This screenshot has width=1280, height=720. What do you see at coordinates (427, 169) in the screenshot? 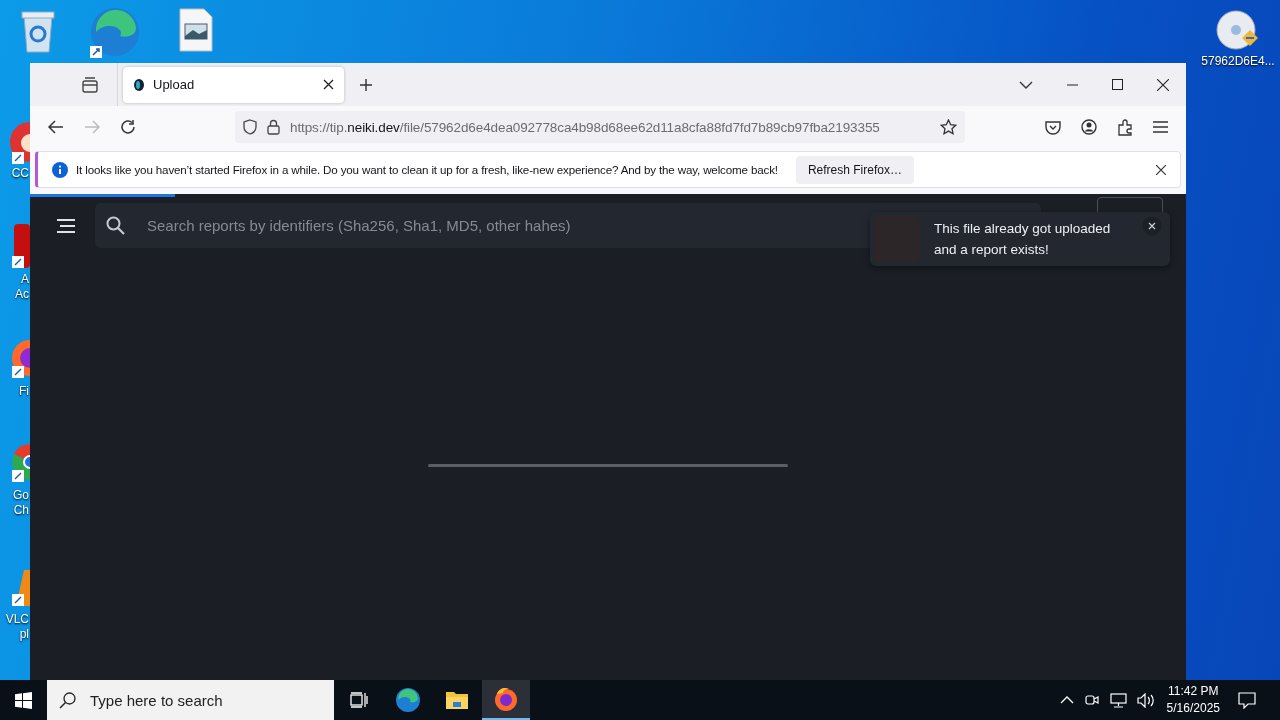
I see `notification-message: It looks like you haven’t started Firefox in a while. Do you want to clean it up for a fresh, like-new experience? And by the way, welcome back!` at bounding box center [427, 169].